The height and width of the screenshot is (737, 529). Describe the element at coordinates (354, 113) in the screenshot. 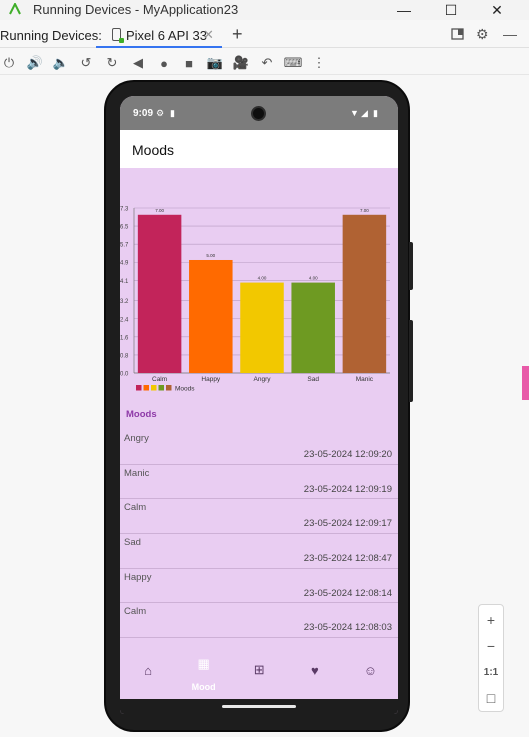

I see `wifi-icon: ▼` at that location.